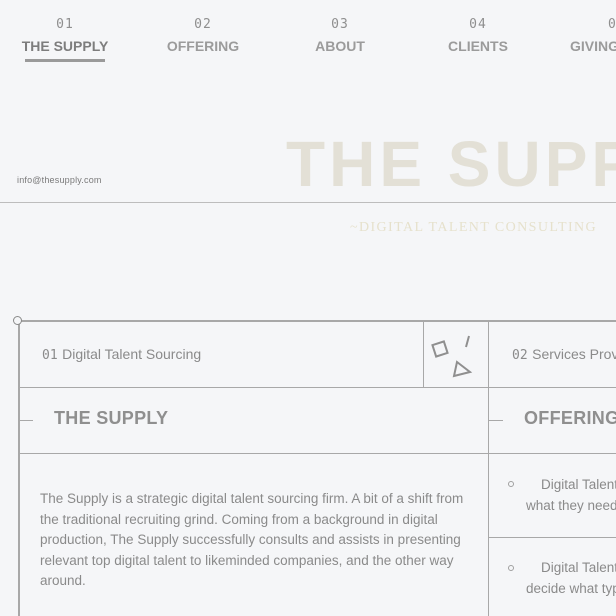 The width and height of the screenshot is (616, 616). I want to click on nav-label: OFFERING, so click(203, 46).